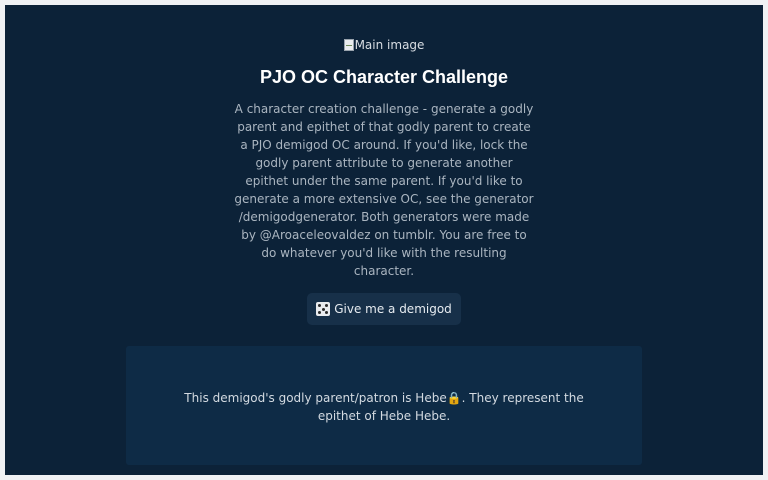 Image resolution: width=768 pixels, height=480 pixels. Describe the element at coordinates (384, 77) in the screenshot. I see `page-title: PJO OC Character Challenge` at that location.